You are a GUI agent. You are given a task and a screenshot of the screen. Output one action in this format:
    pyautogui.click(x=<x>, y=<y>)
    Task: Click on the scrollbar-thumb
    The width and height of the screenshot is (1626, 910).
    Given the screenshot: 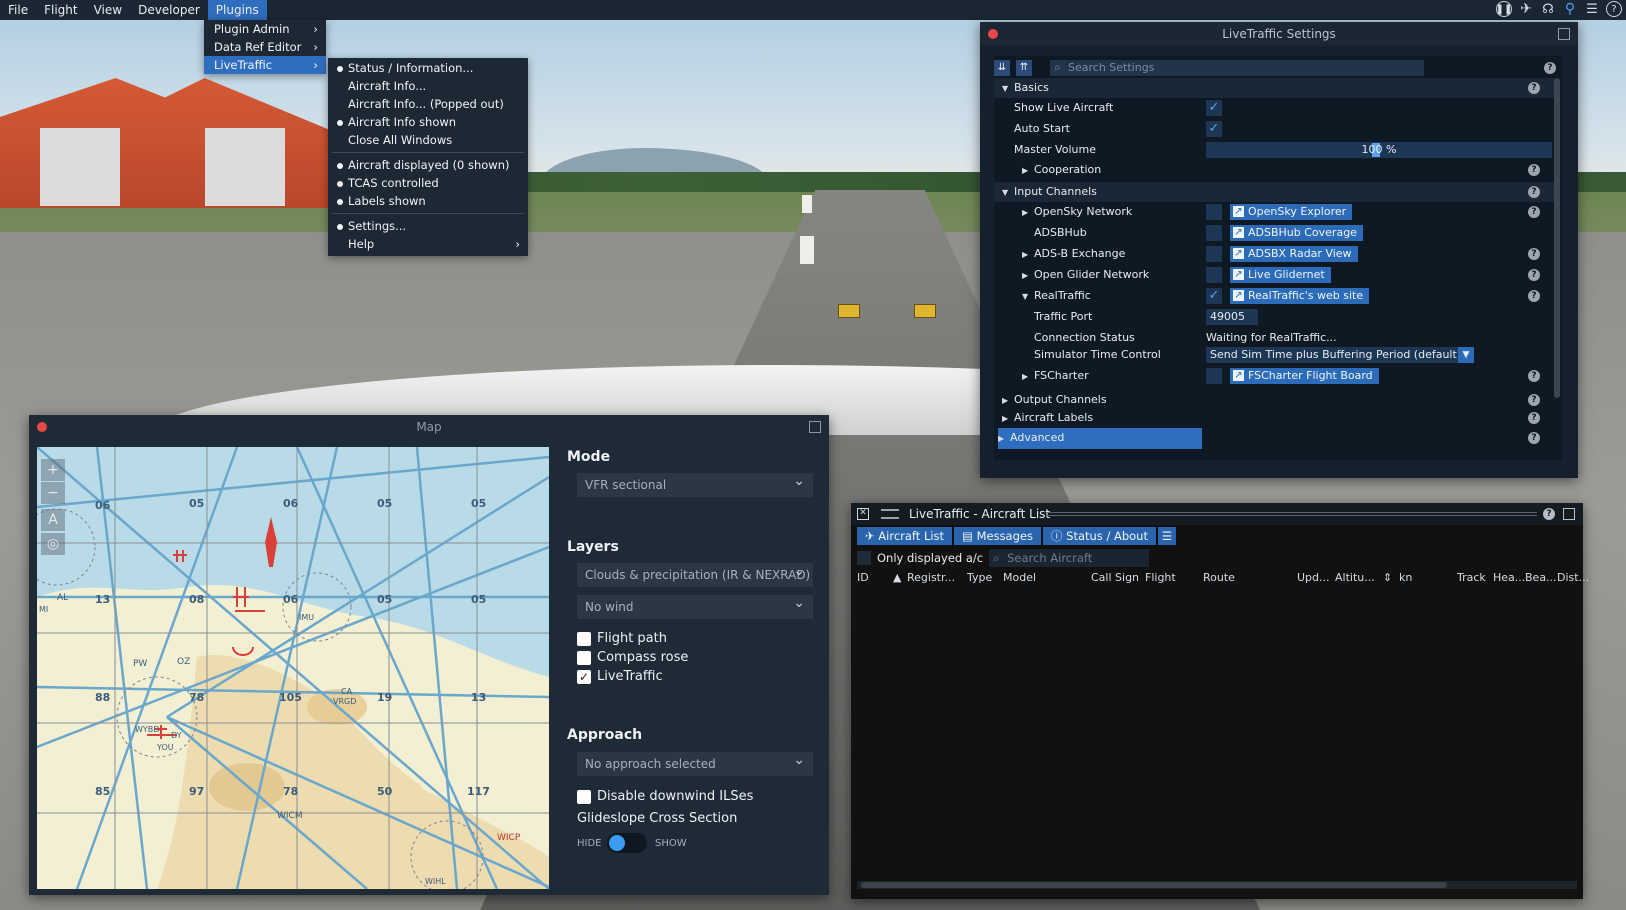 What is the action you would take?
    pyautogui.click(x=1154, y=885)
    